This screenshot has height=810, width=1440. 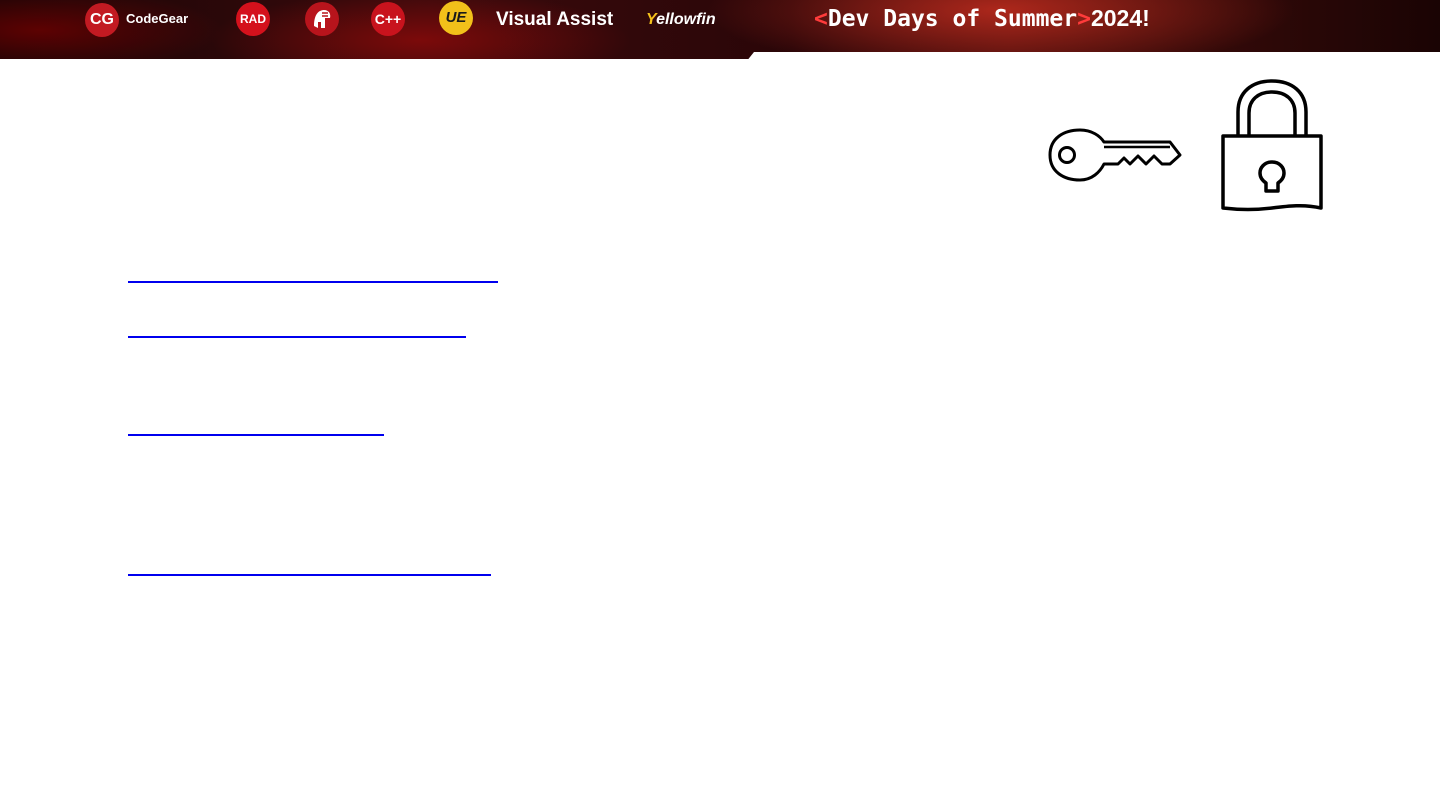 What do you see at coordinates (686, 19) in the screenshot?
I see `yellowfin-label: ellowfin` at bounding box center [686, 19].